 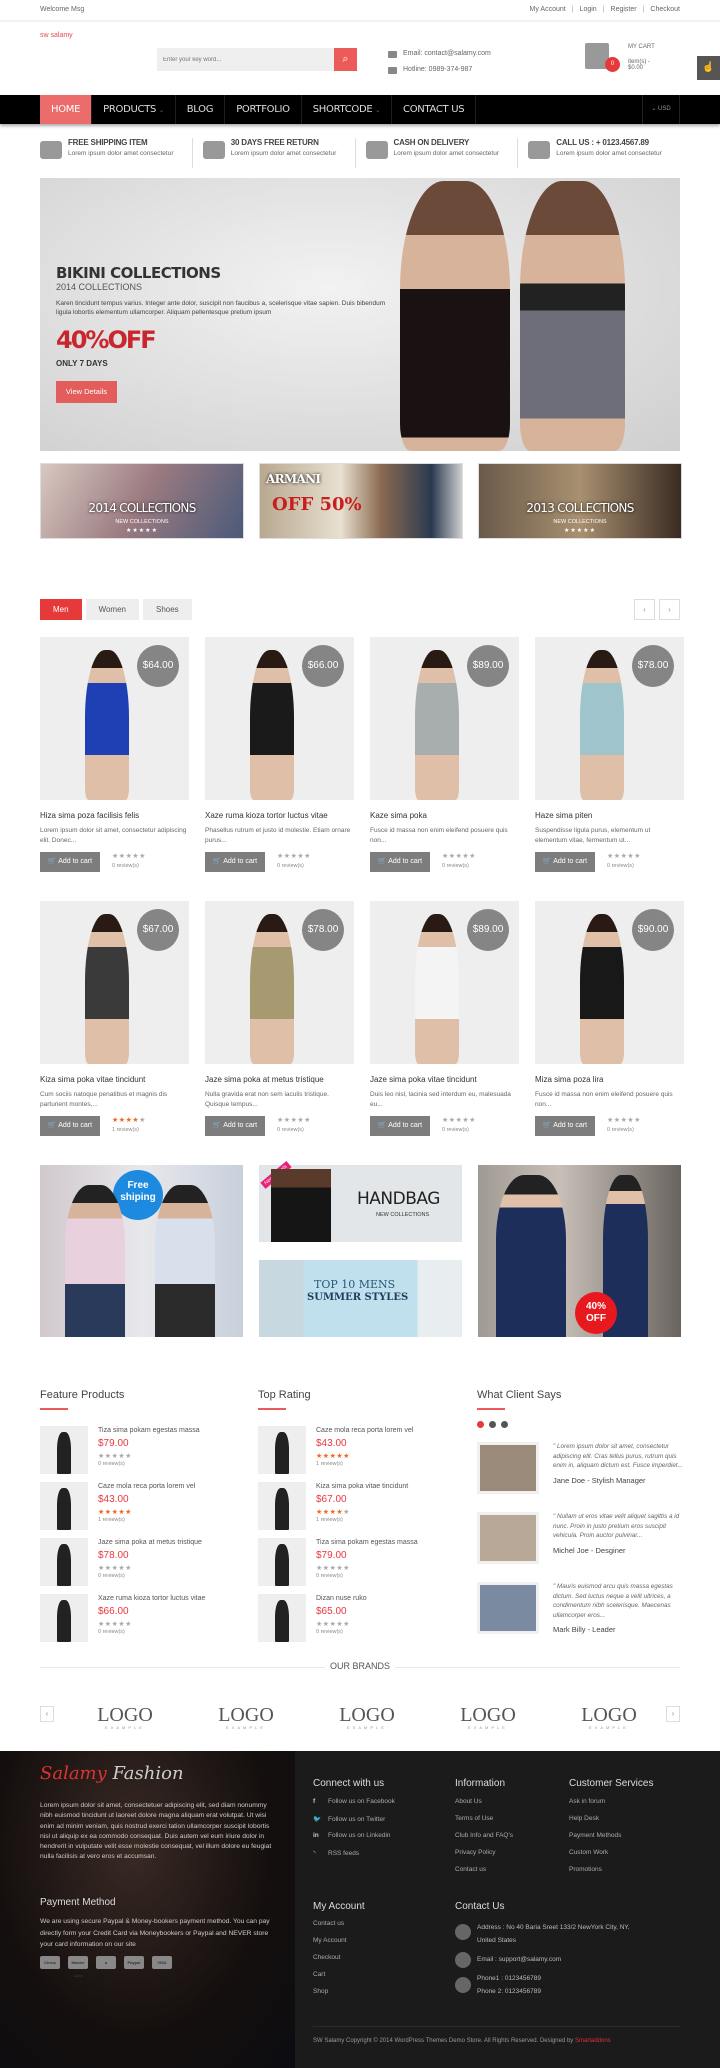 I want to click on banner-2013-collections: 2013 COLLECTIONS NEW COLLECTIONS ★★★★★, so click(x=580, y=501).